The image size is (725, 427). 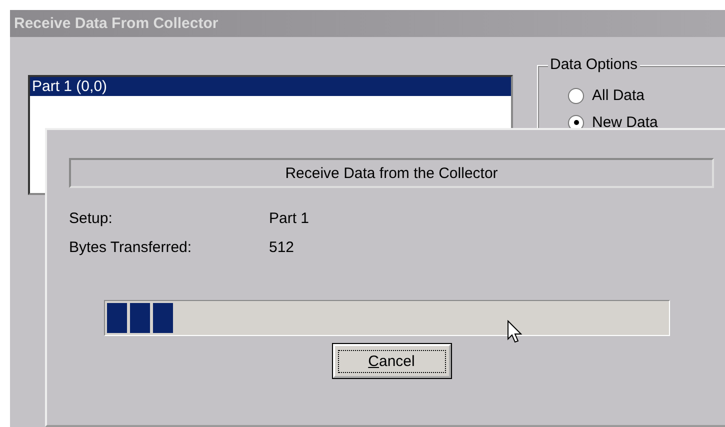 I want to click on mouse-pointer-icon, so click(x=515, y=332).